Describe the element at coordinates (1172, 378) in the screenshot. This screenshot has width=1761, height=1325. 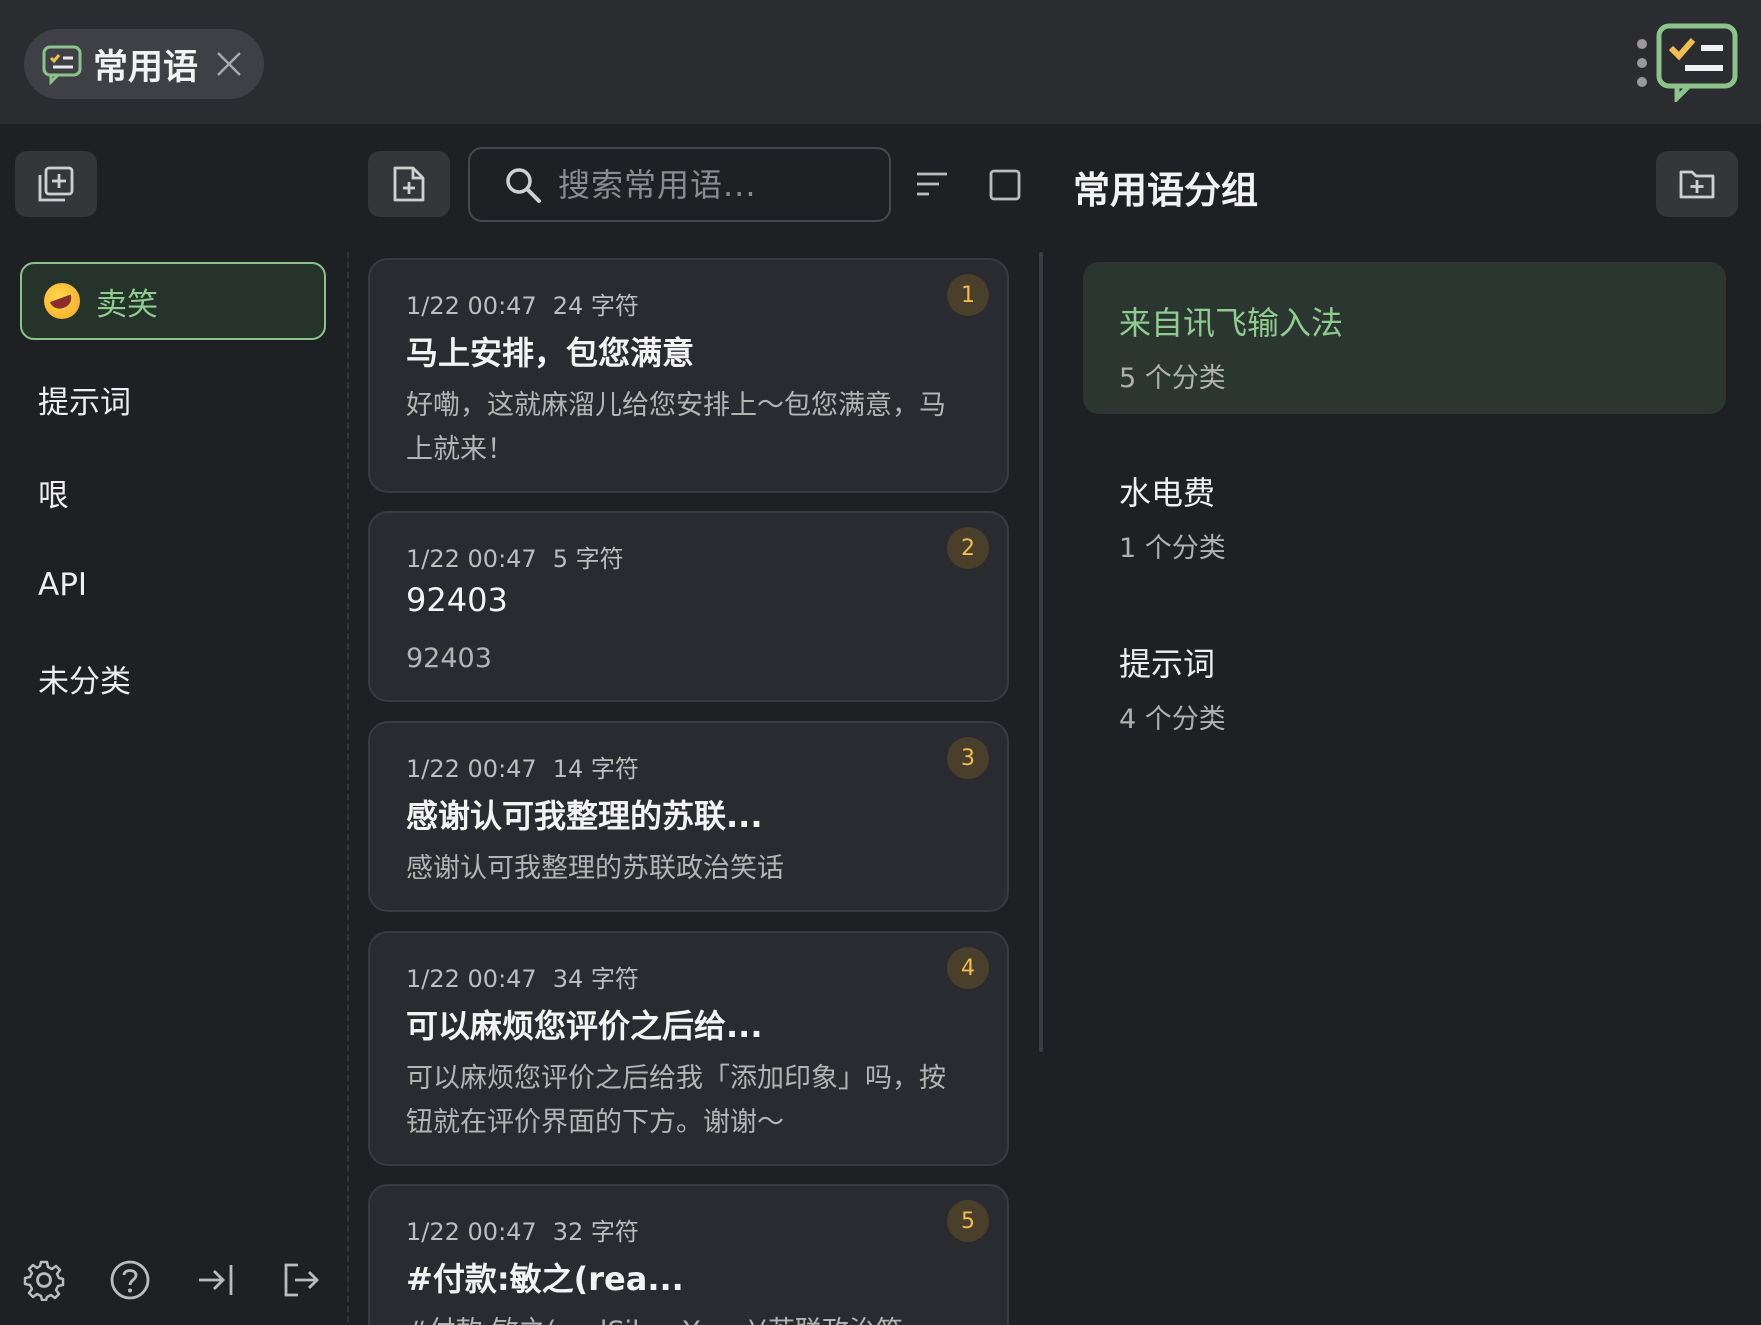
I see `group-count: 5 个分类` at that location.